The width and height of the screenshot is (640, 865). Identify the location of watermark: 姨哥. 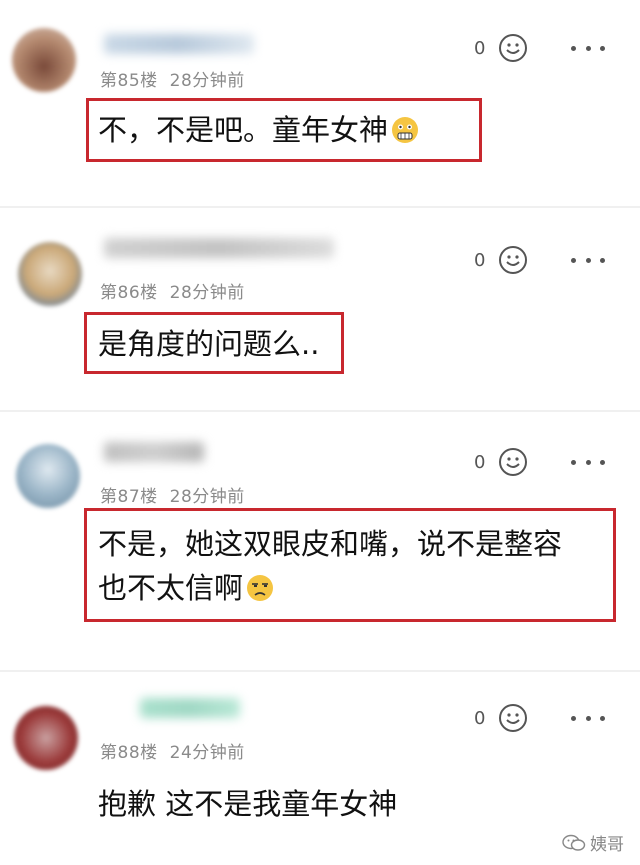
(593, 842).